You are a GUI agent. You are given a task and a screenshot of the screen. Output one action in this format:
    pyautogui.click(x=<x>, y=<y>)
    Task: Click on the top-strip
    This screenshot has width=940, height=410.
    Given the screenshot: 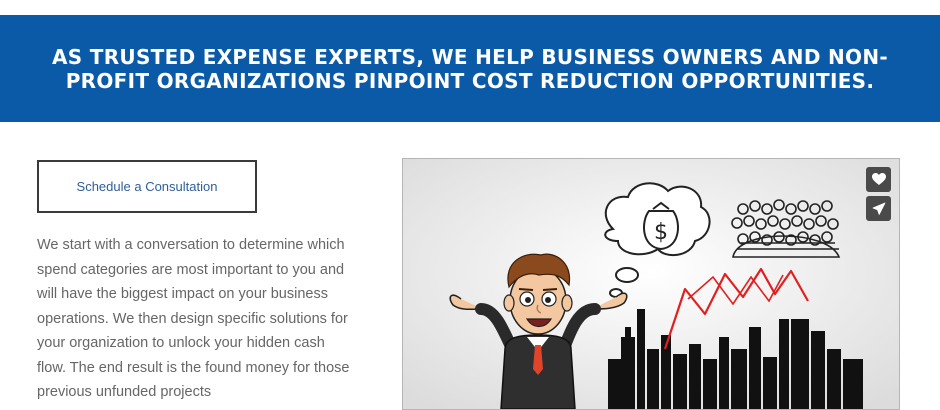 What is the action you would take?
    pyautogui.click(x=470, y=7)
    